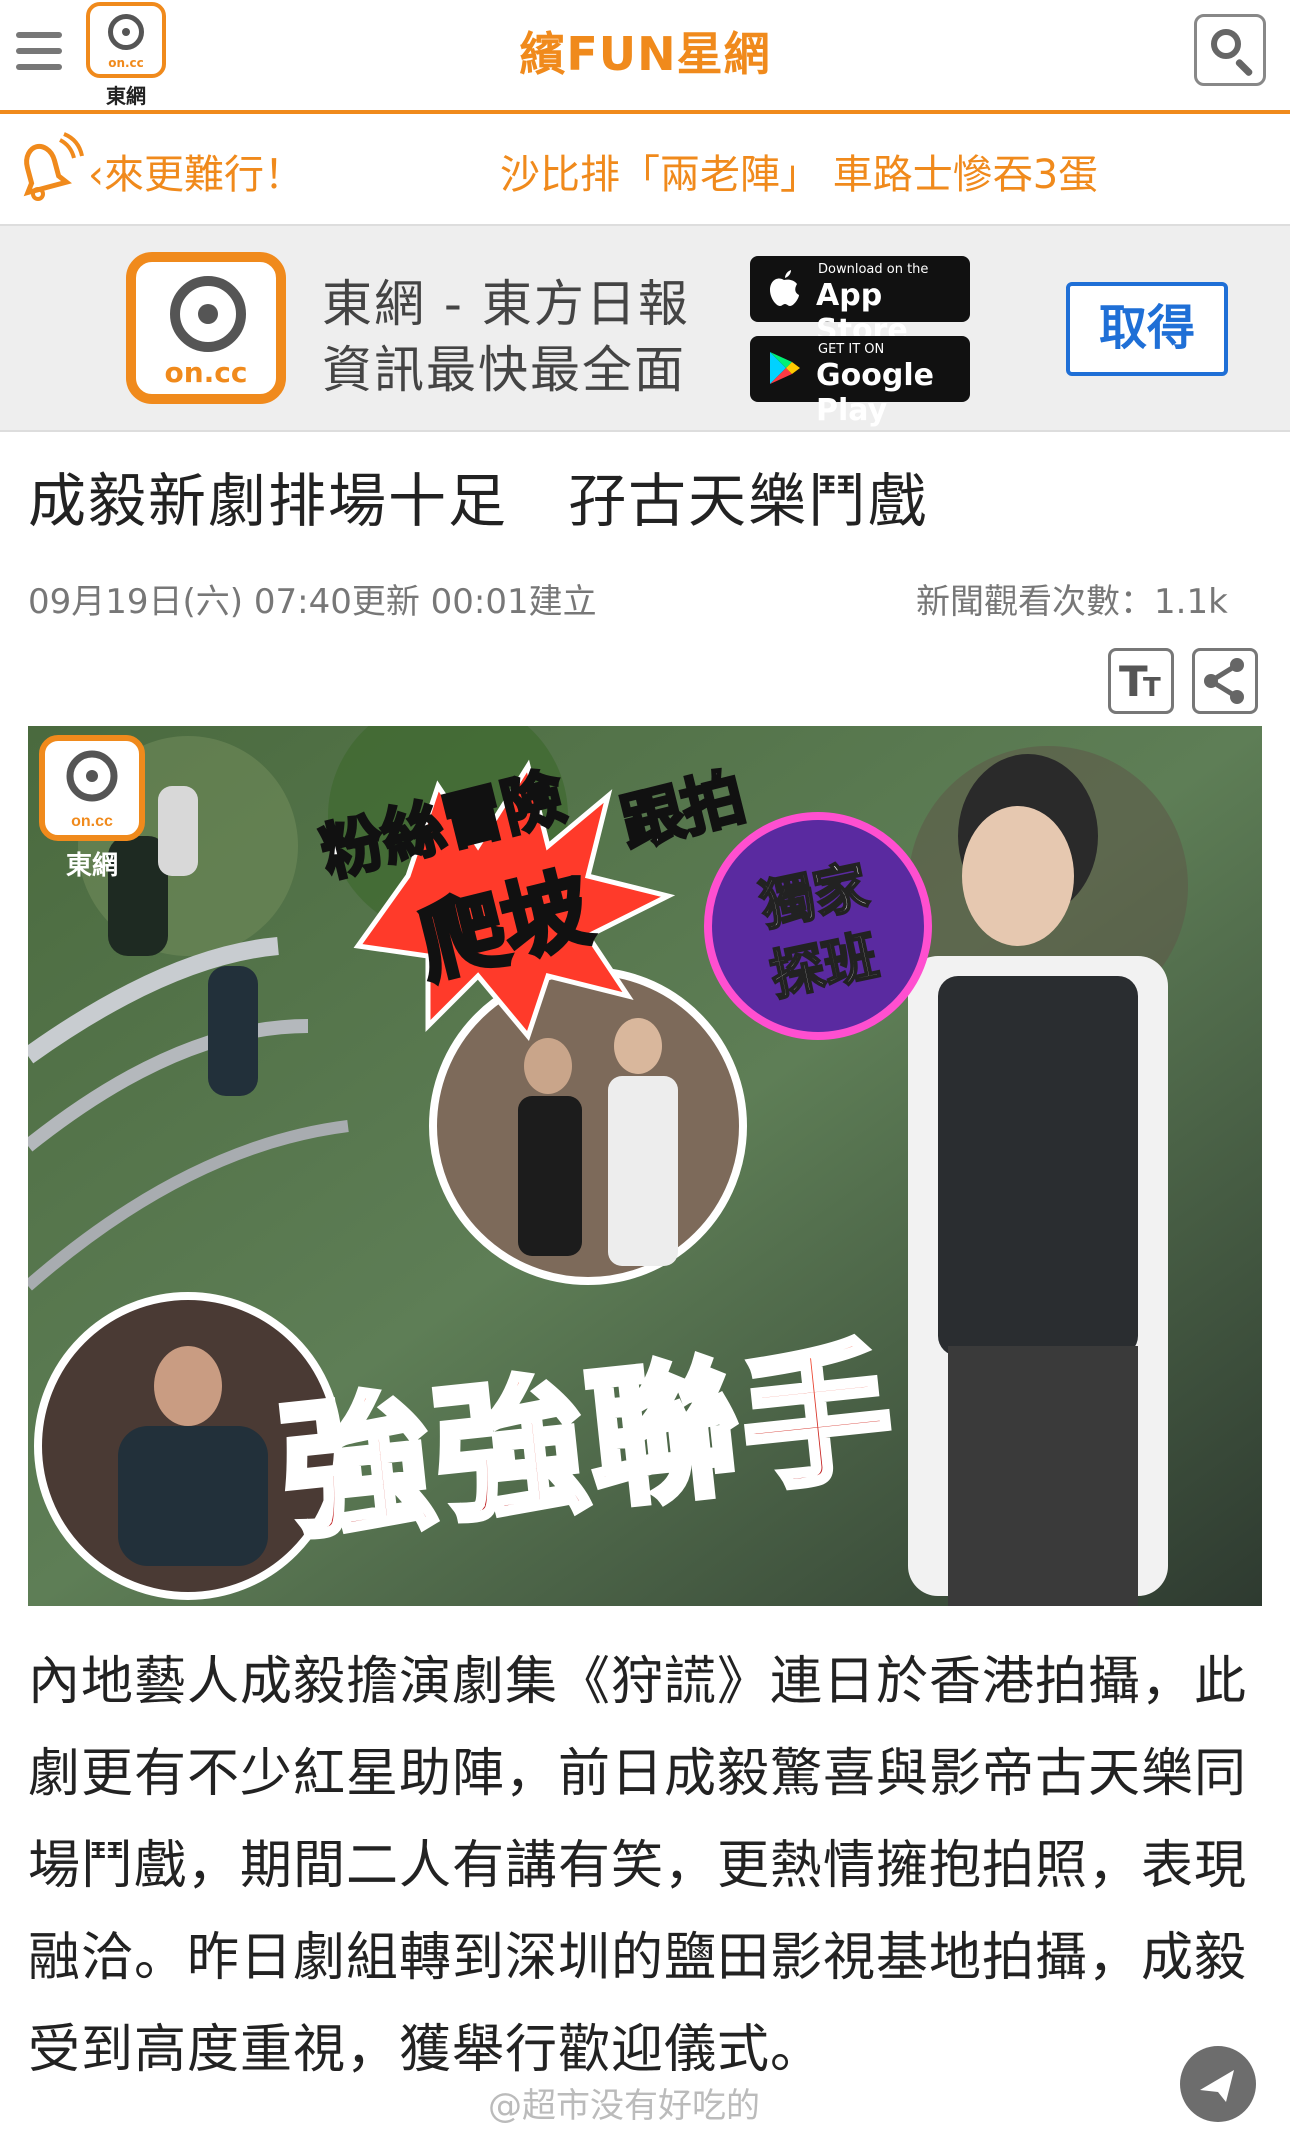 This screenshot has width=1290, height=2133. I want to click on font-size-button: TT, so click(1141, 681).